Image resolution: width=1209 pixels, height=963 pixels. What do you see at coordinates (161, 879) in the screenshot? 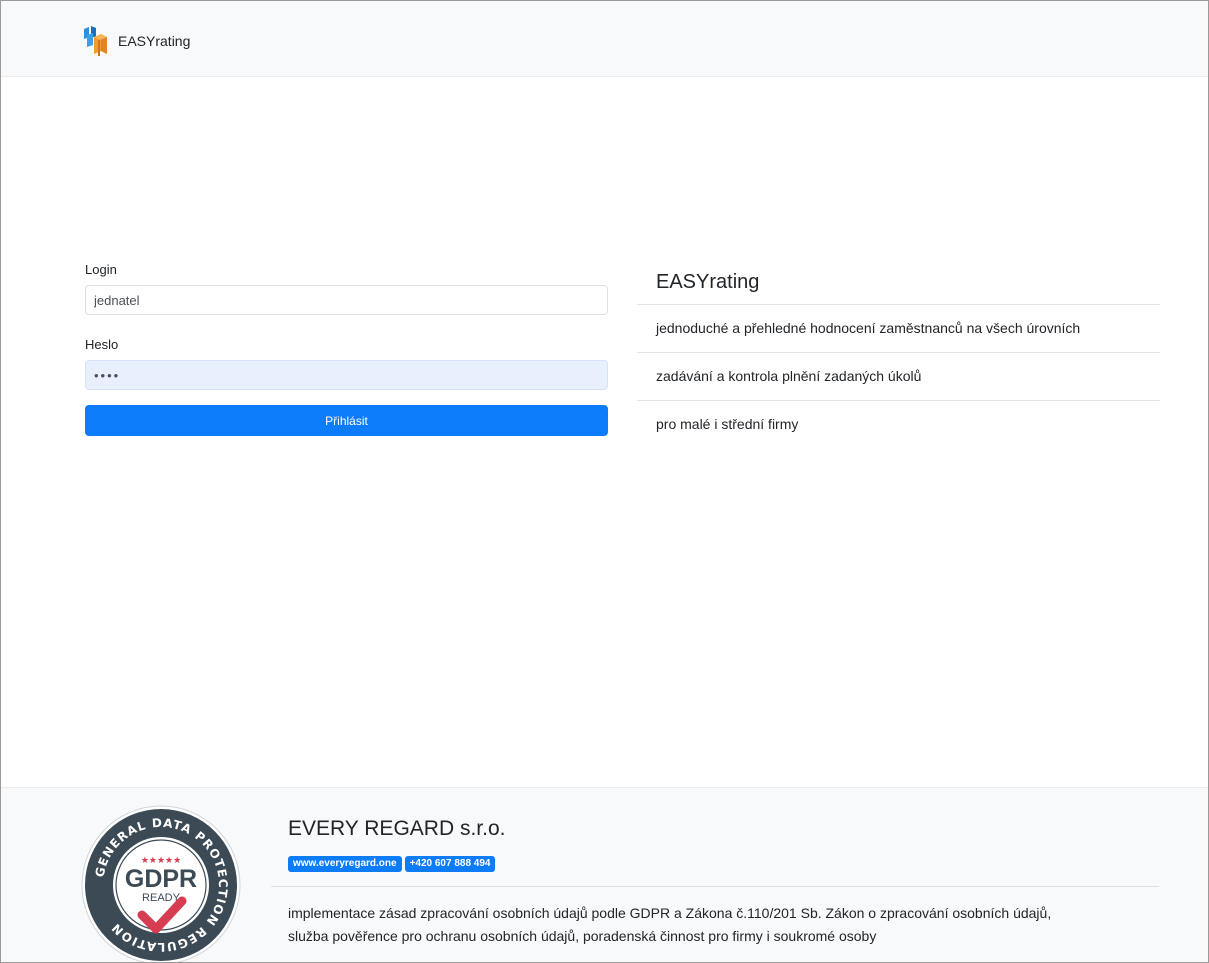
I see `seal-main-text: GDPR` at bounding box center [161, 879].